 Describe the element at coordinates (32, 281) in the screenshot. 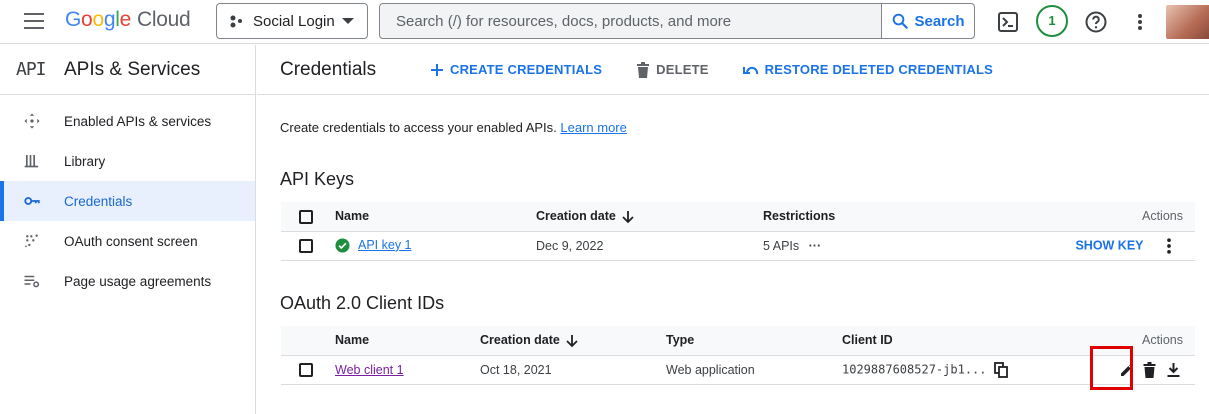

I see `settings-list-icon` at that location.